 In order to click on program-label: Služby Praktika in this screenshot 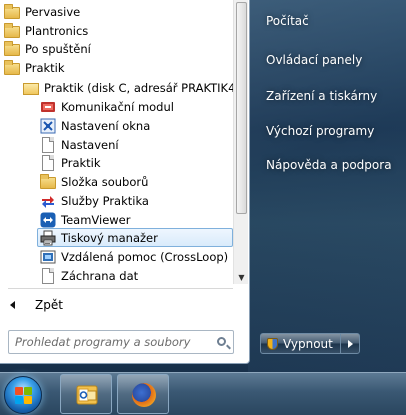, I will do `click(105, 200)`.